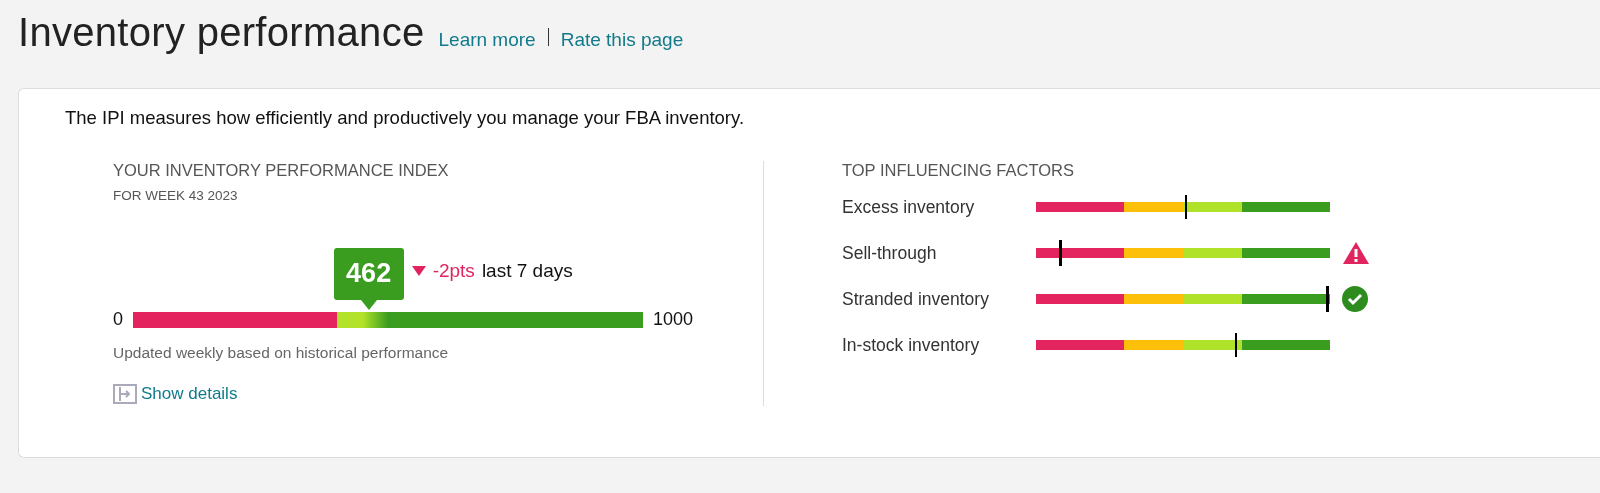 Image resolution: width=1600 pixels, height=493 pixels. I want to click on factor-label: Excess inventory, so click(909, 207).